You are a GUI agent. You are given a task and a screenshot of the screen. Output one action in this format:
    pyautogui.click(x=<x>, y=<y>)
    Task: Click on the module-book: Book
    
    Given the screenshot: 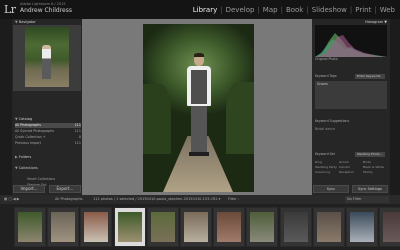 What is the action you would take?
    pyautogui.click(x=294, y=10)
    